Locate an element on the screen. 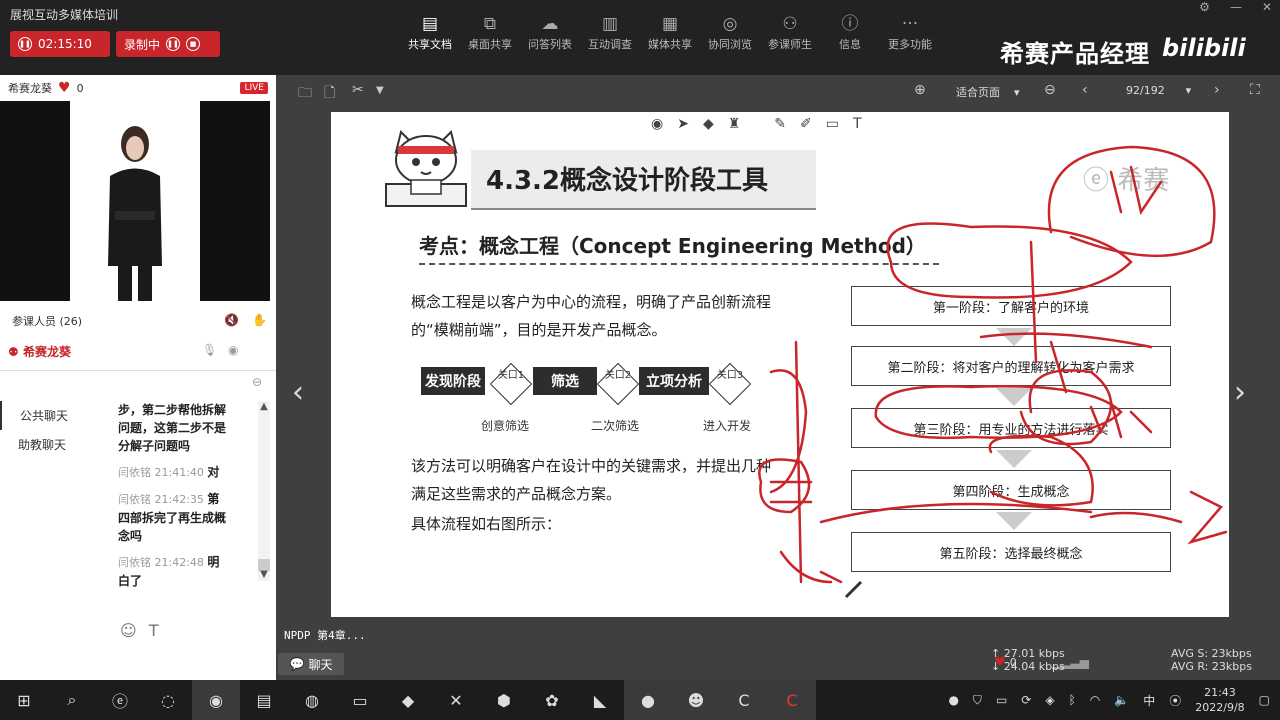 This screenshot has height=720, width=1280. meeting-app-icon: ☻ is located at coordinates (696, 700).